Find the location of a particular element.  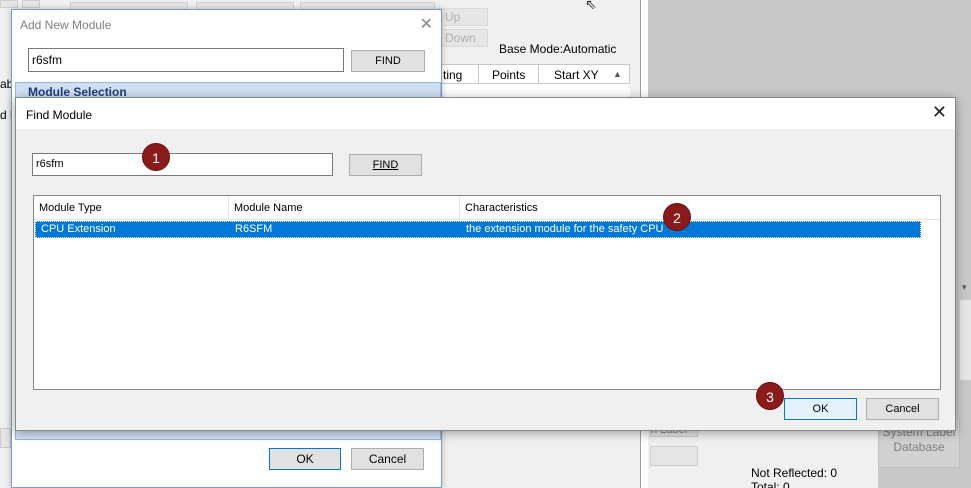

column-module-type: Module Type is located at coordinates (131, 208).